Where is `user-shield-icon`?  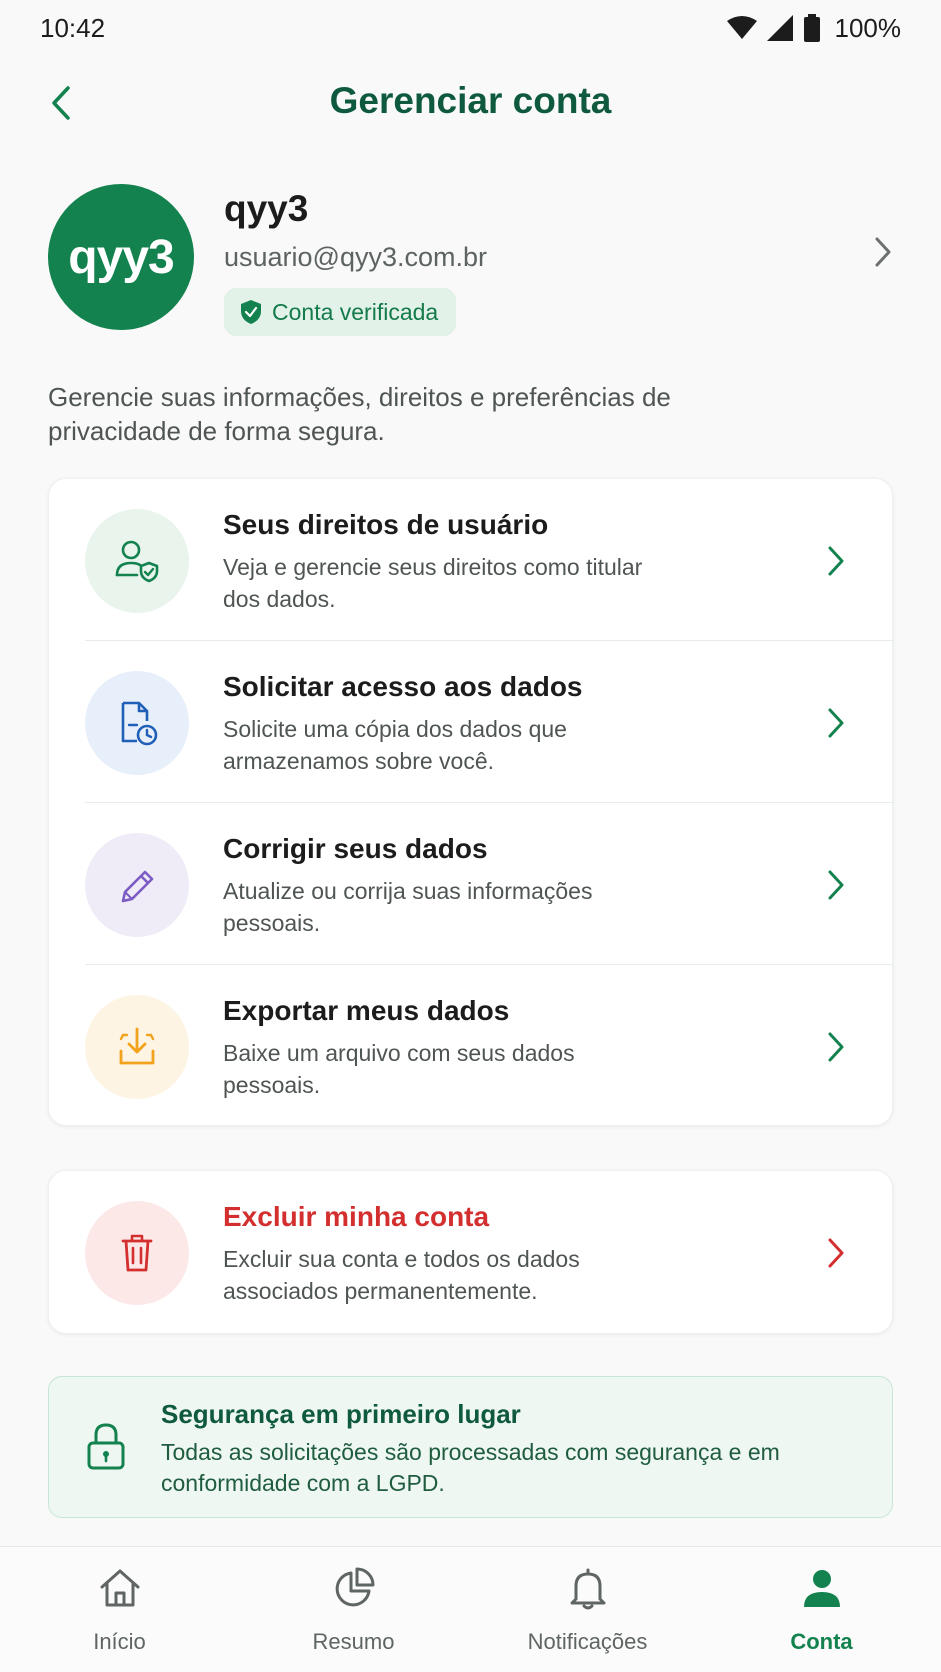 user-shield-icon is located at coordinates (137, 561).